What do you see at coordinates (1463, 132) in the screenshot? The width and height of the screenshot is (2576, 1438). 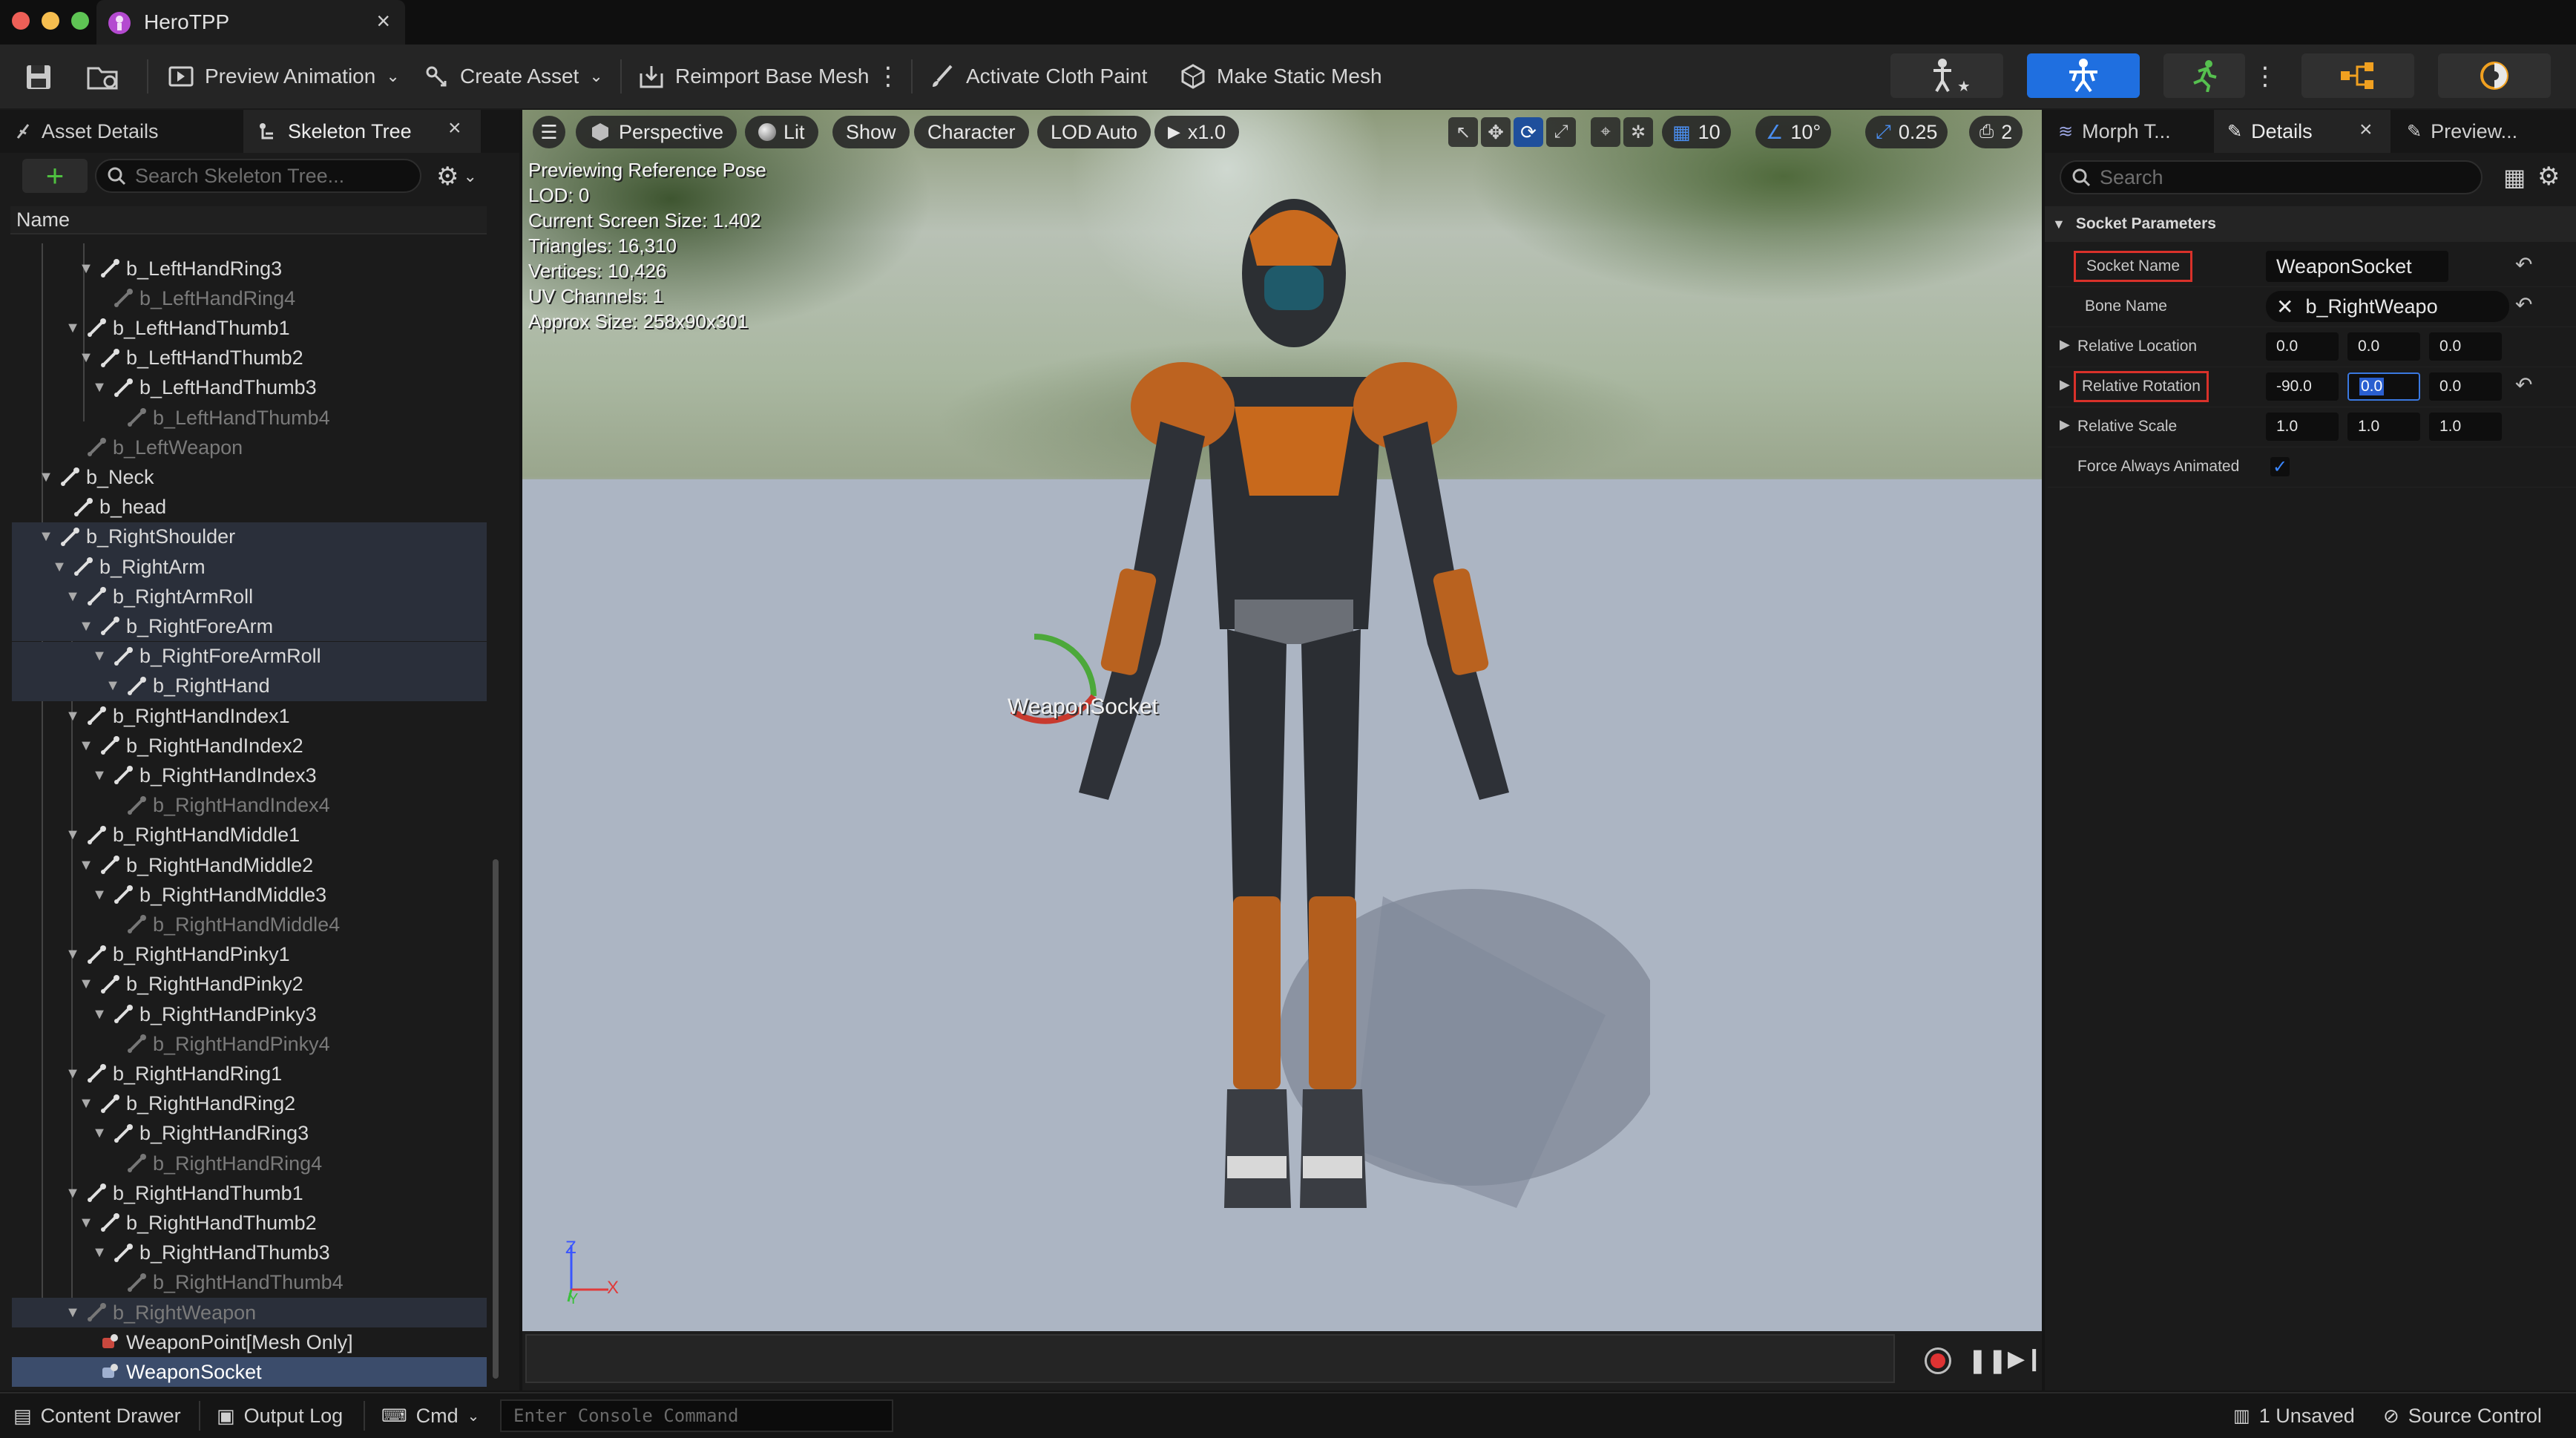 I see `select-mode-icon: ↖` at bounding box center [1463, 132].